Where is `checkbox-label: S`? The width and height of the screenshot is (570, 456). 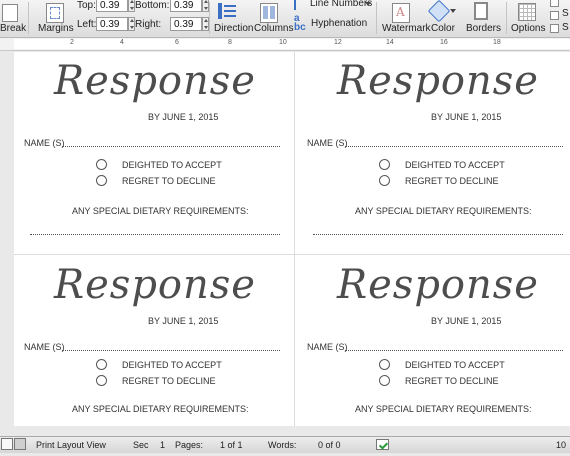 checkbox-label: S is located at coordinates (565, 27).